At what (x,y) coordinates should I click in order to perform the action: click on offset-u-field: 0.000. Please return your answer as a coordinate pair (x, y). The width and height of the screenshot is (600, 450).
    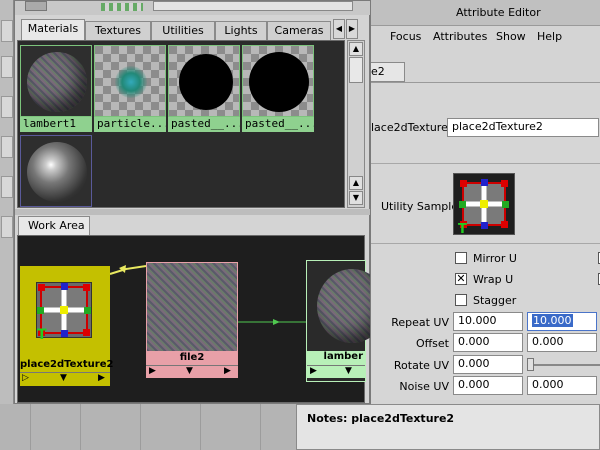
    Looking at the image, I should click on (488, 342).